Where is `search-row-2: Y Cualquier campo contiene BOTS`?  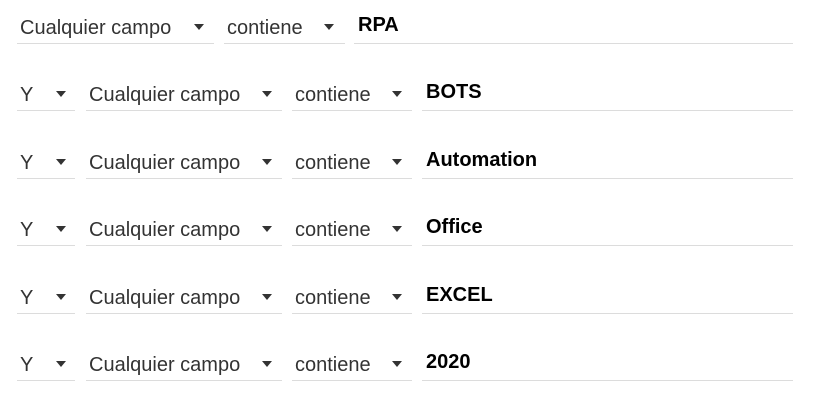 search-row-2: Y Cualquier campo contiene BOTS is located at coordinates (419, 95).